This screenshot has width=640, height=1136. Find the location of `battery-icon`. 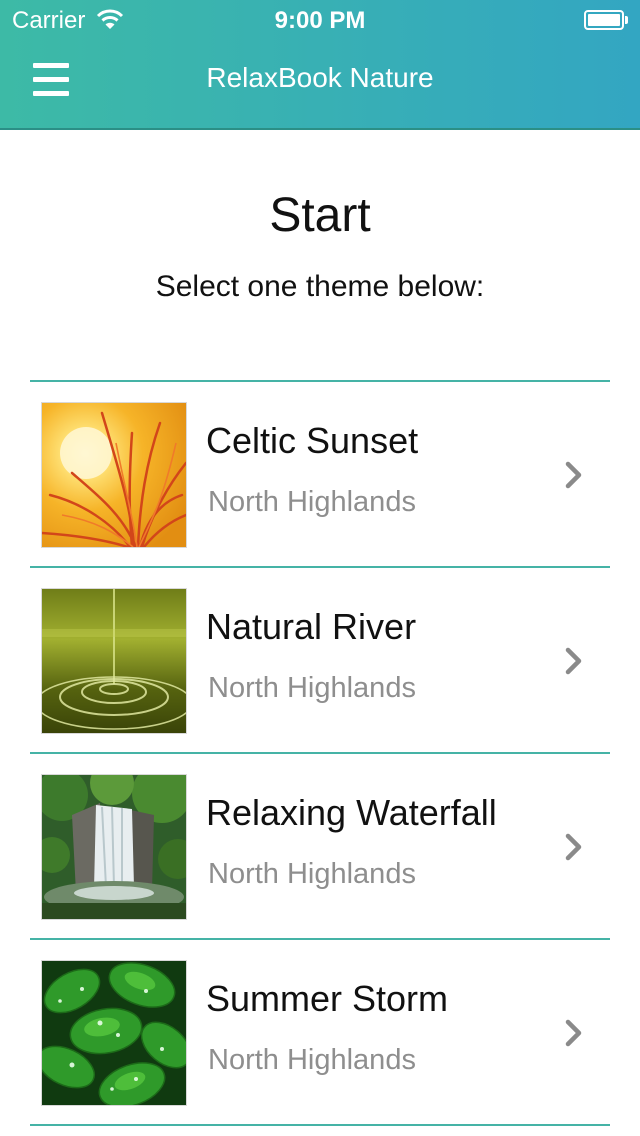

battery-icon is located at coordinates (606, 20).